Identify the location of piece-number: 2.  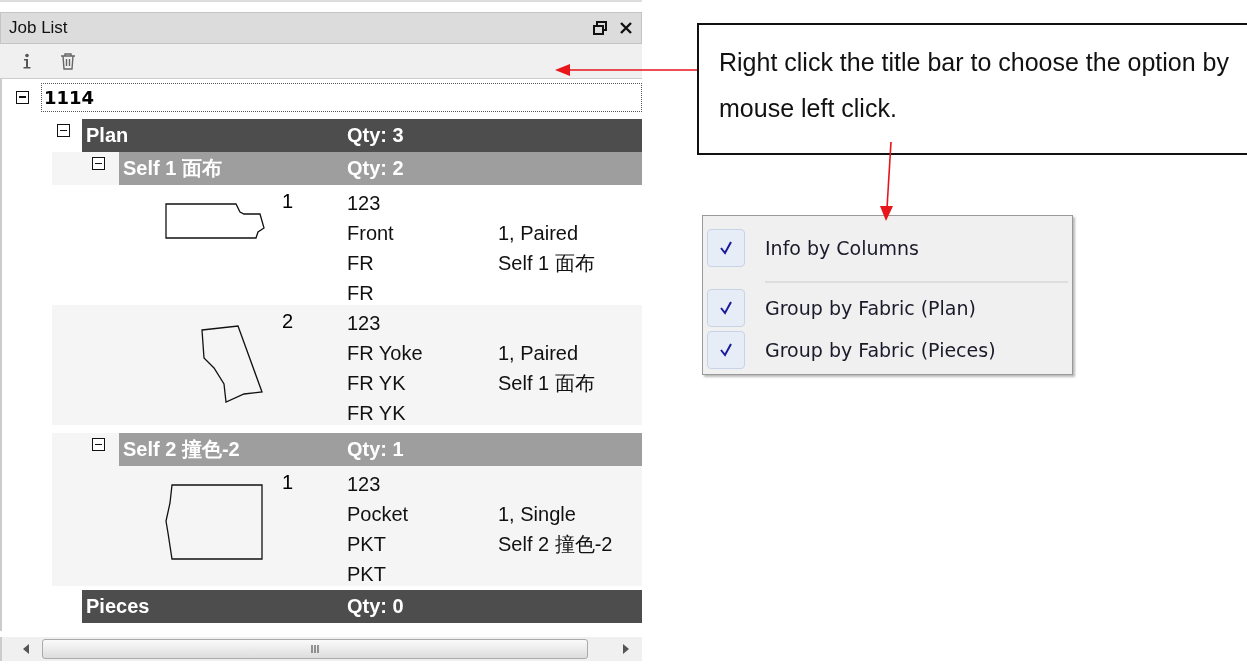
(288, 321).